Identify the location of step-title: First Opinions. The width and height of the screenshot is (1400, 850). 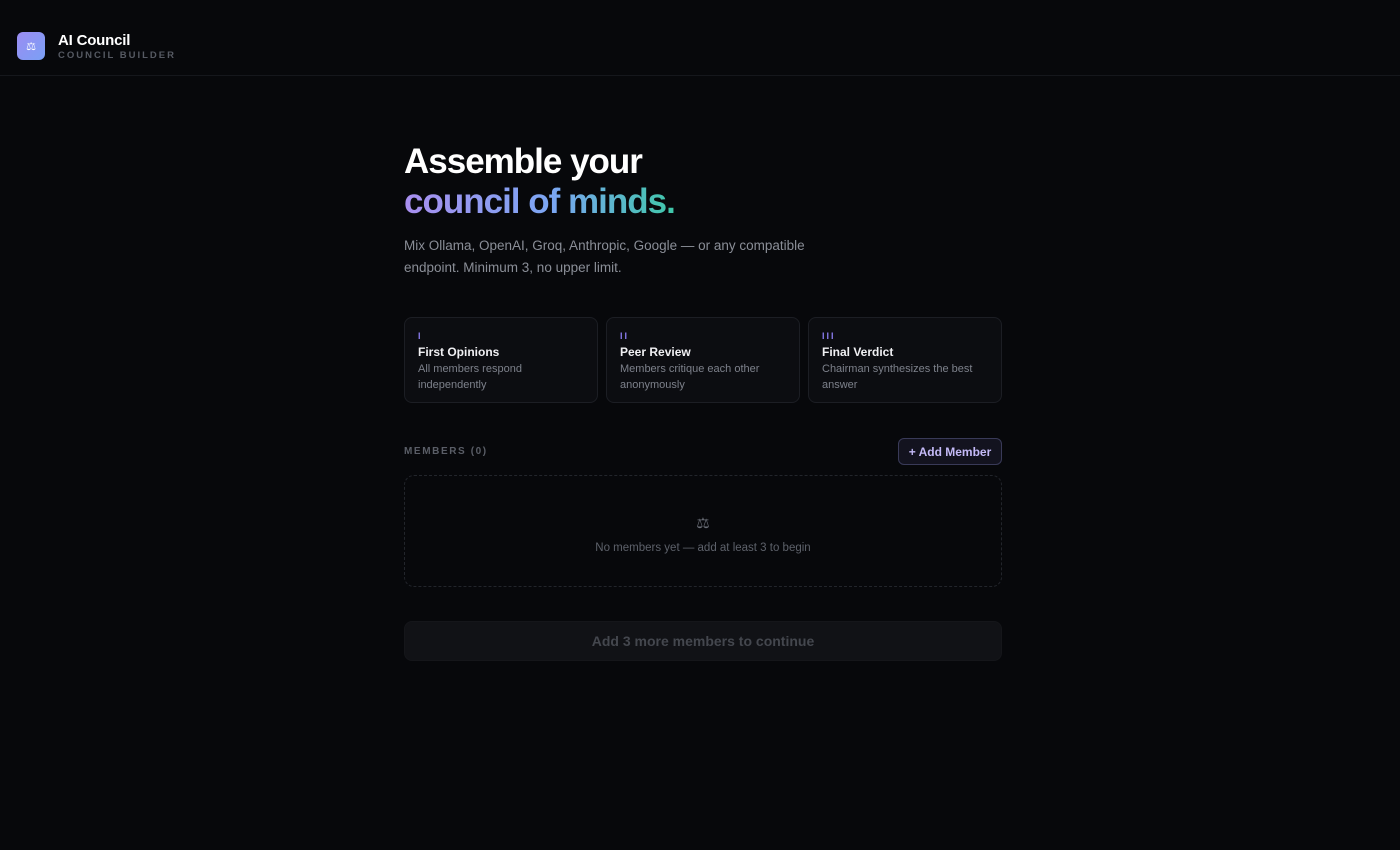
(459, 352).